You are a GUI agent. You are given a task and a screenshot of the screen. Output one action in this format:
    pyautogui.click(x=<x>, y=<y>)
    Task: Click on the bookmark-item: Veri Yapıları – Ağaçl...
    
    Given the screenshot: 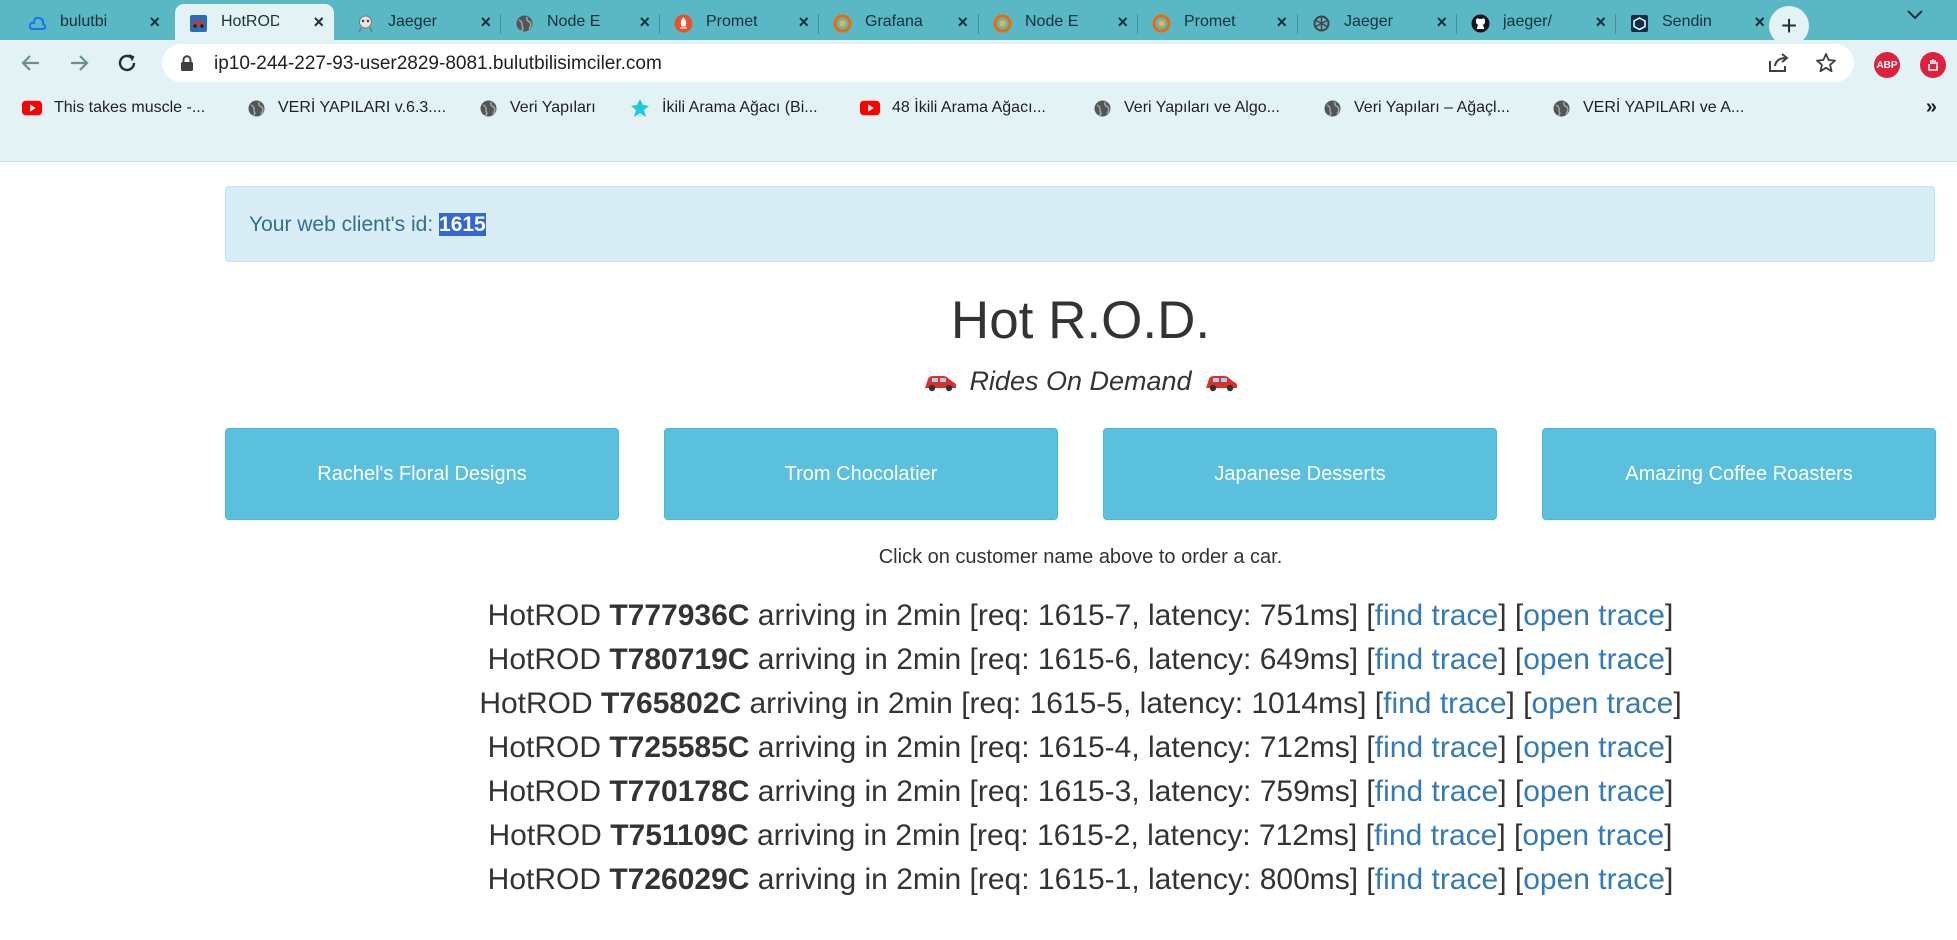 What is the action you would take?
    pyautogui.click(x=1416, y=108)
    